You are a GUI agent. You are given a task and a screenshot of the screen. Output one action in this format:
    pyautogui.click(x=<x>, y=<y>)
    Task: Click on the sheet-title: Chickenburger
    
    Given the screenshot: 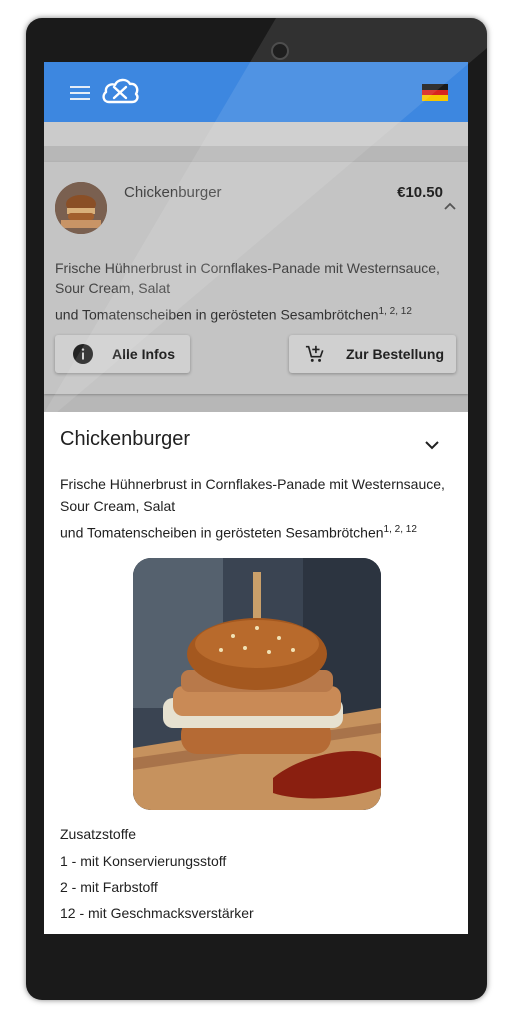 What is the action you would take?
    pyautogui.click(x=125, y=439)
    